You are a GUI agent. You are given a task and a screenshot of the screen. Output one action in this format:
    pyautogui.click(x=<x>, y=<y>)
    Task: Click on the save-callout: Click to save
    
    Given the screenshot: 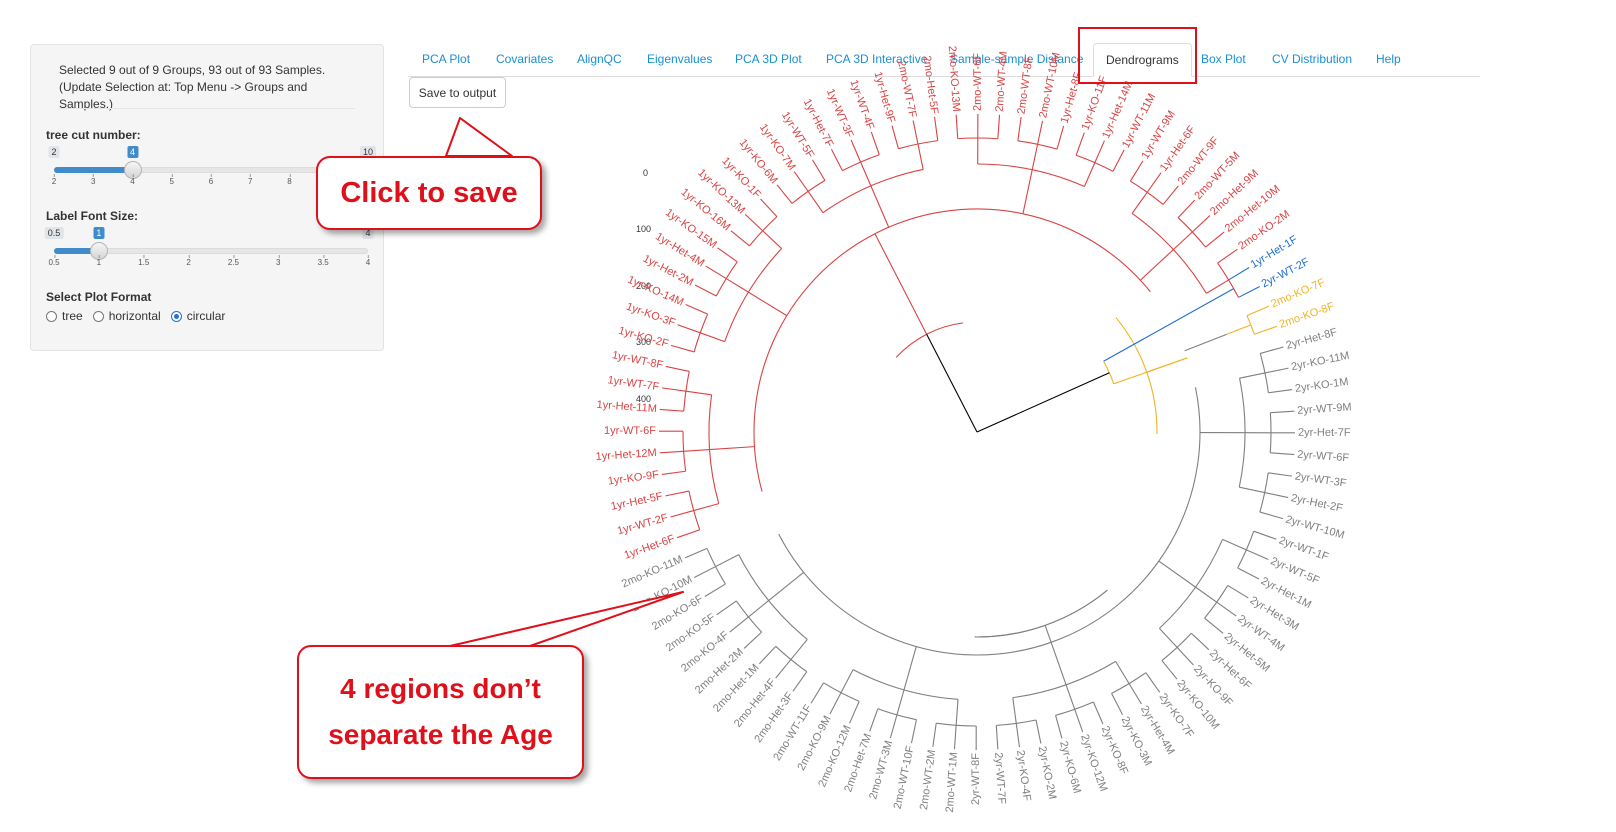 What is the action you would take?
    pyautogui.click(x=429, y=193)
    